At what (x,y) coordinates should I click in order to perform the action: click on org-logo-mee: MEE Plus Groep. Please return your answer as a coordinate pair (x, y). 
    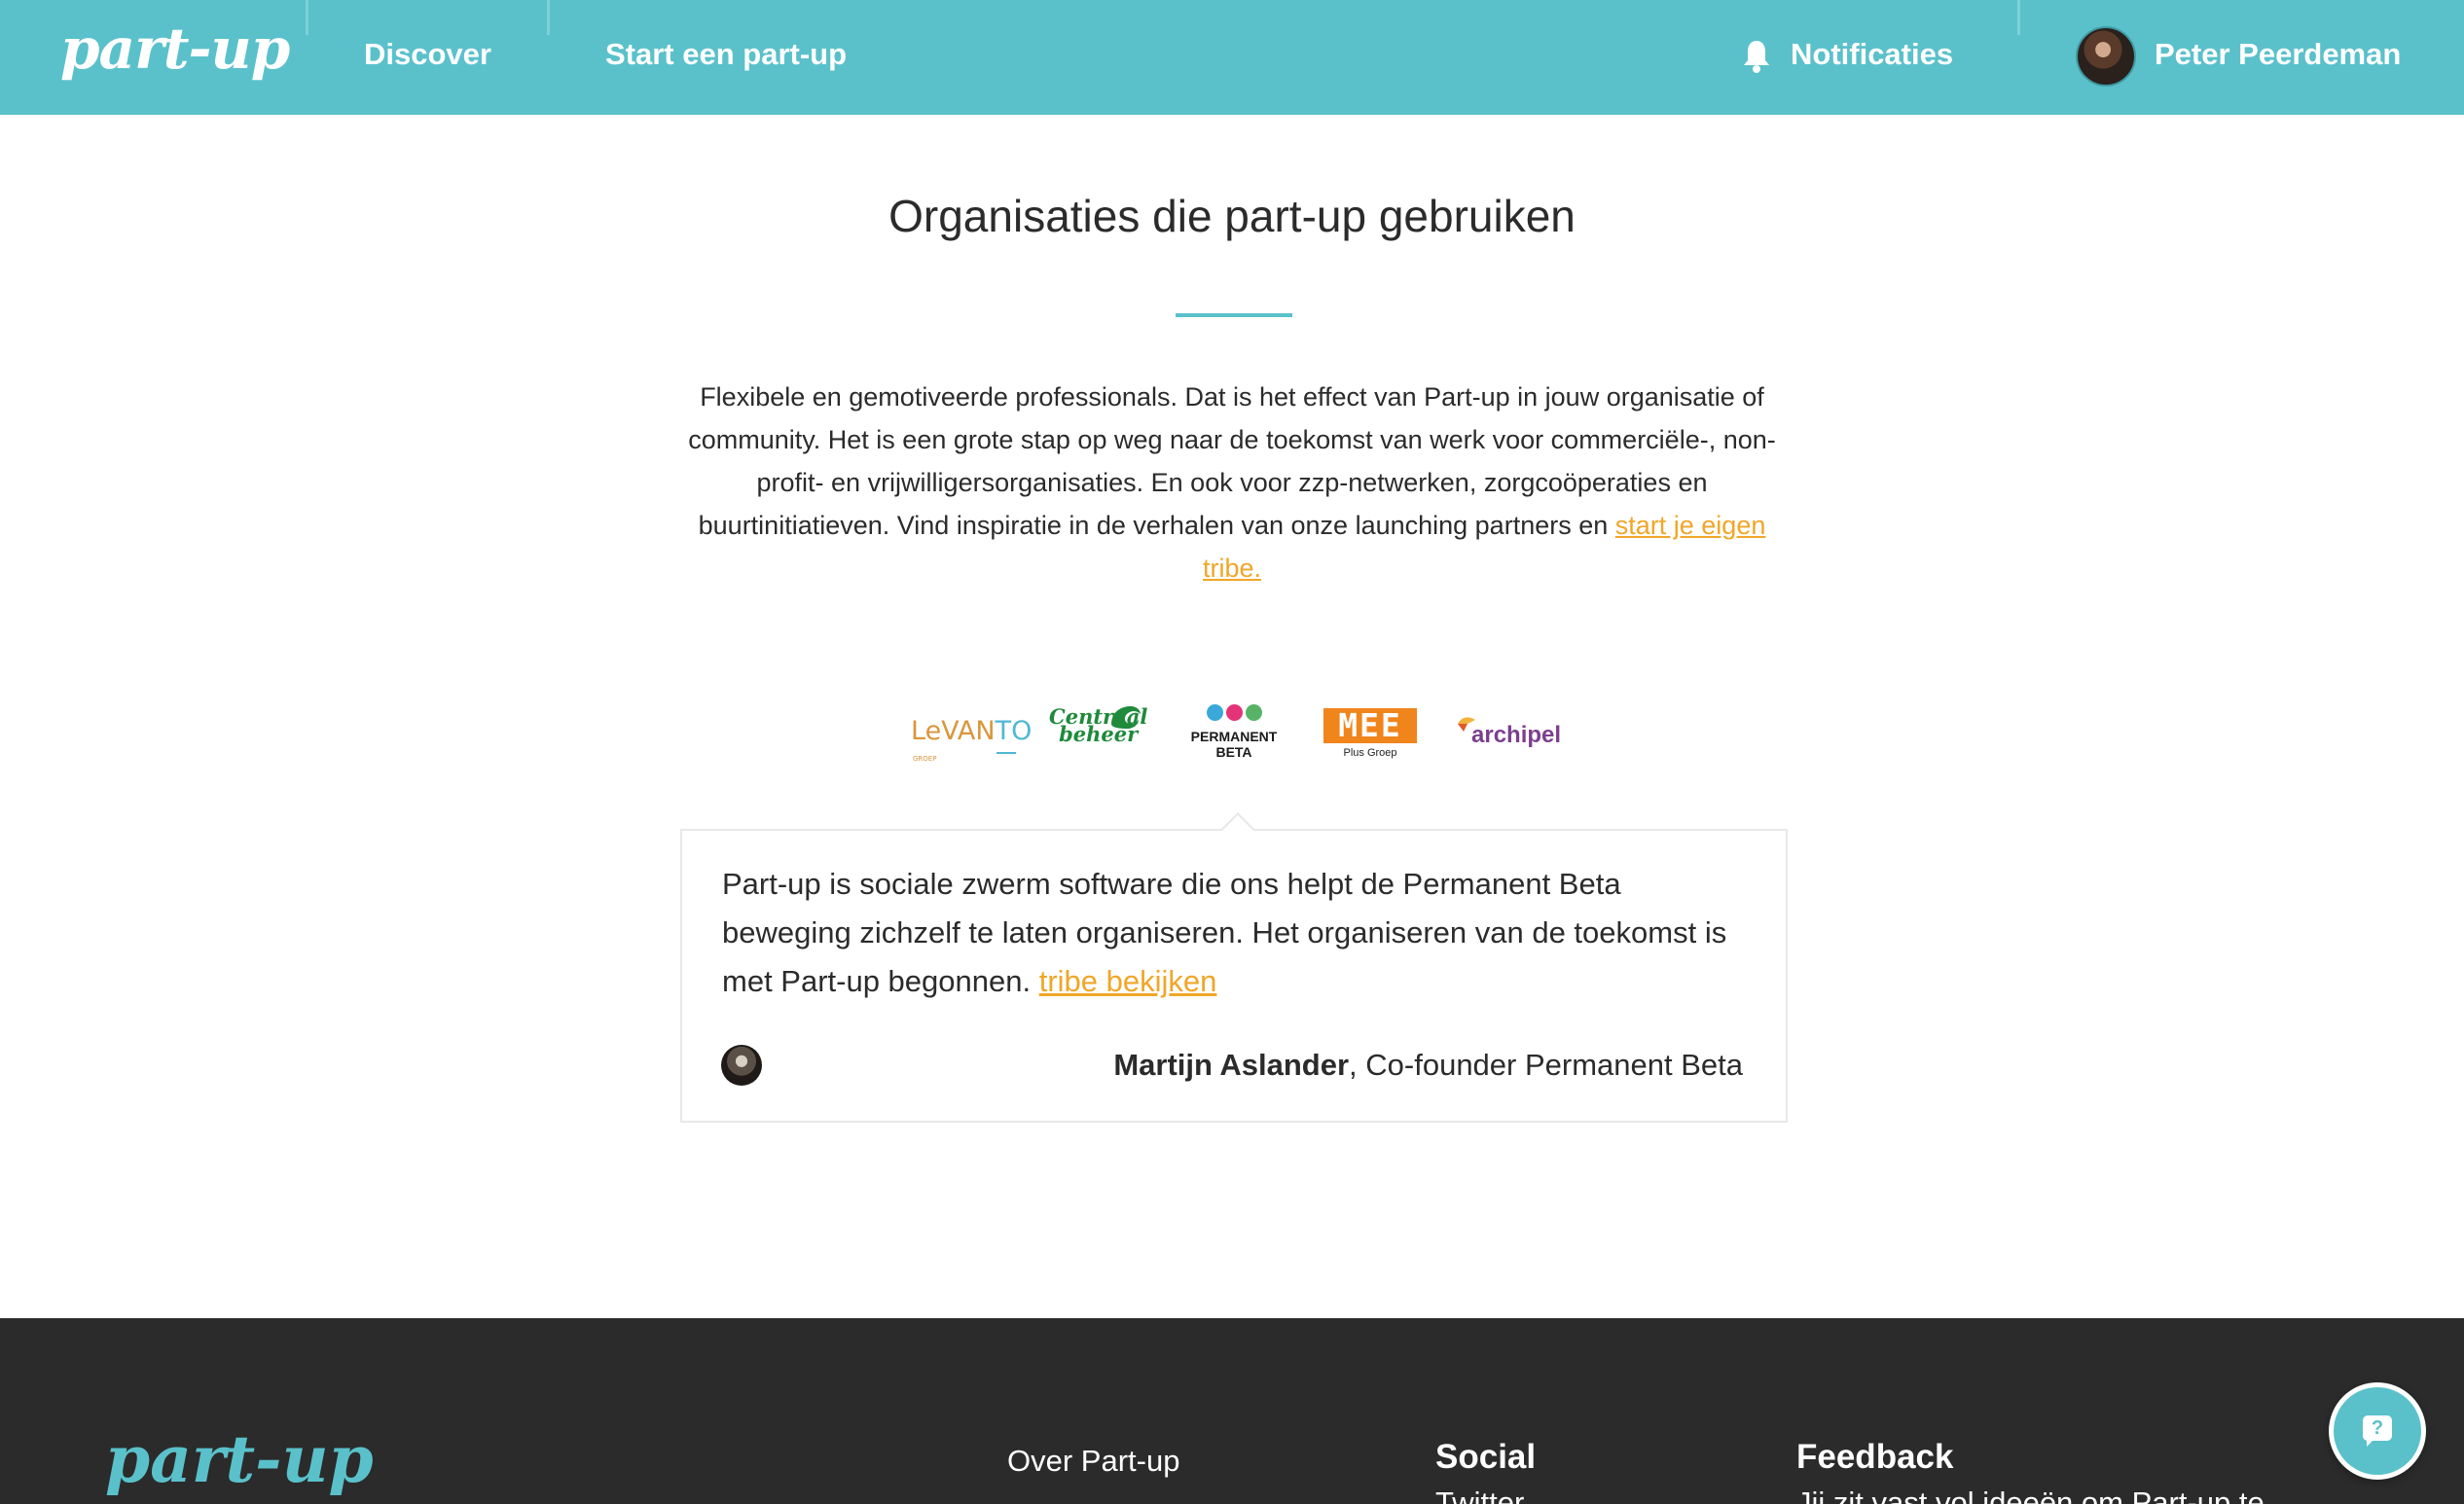
    Looking at the image, I should click on (1370, 734).